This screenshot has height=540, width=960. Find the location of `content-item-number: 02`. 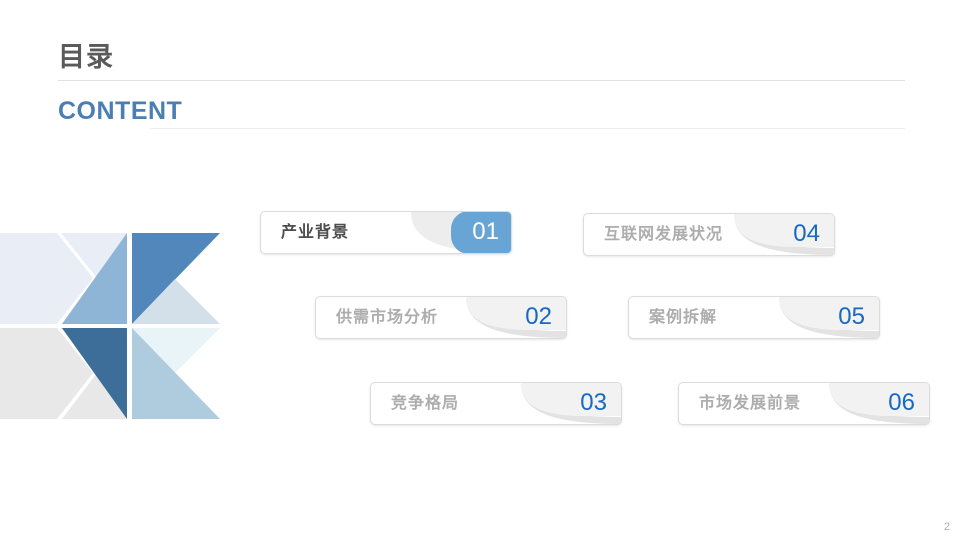

content-item-number: 02 is located at coordinates (538, 316).